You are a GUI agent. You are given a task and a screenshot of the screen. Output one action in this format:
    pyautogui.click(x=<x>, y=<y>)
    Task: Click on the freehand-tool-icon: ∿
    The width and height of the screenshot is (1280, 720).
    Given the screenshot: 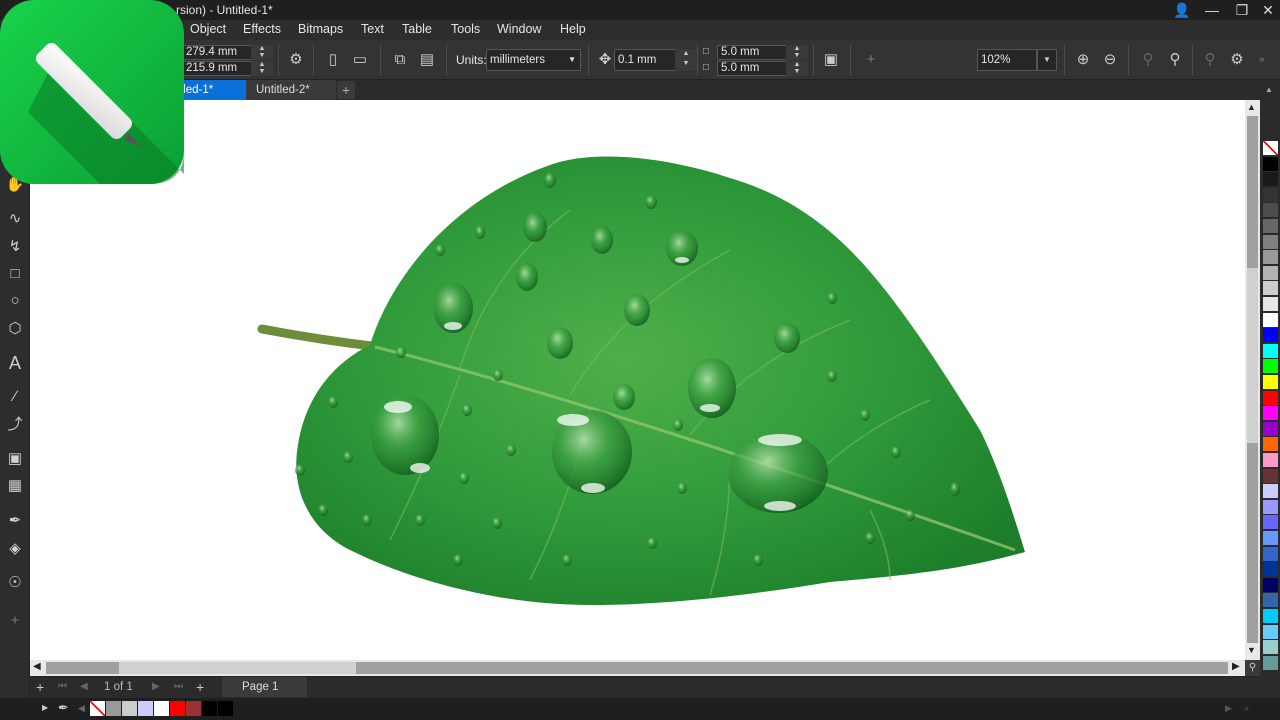 What is the action you would take?
    pyautogui.click(x=15, y=219)
    